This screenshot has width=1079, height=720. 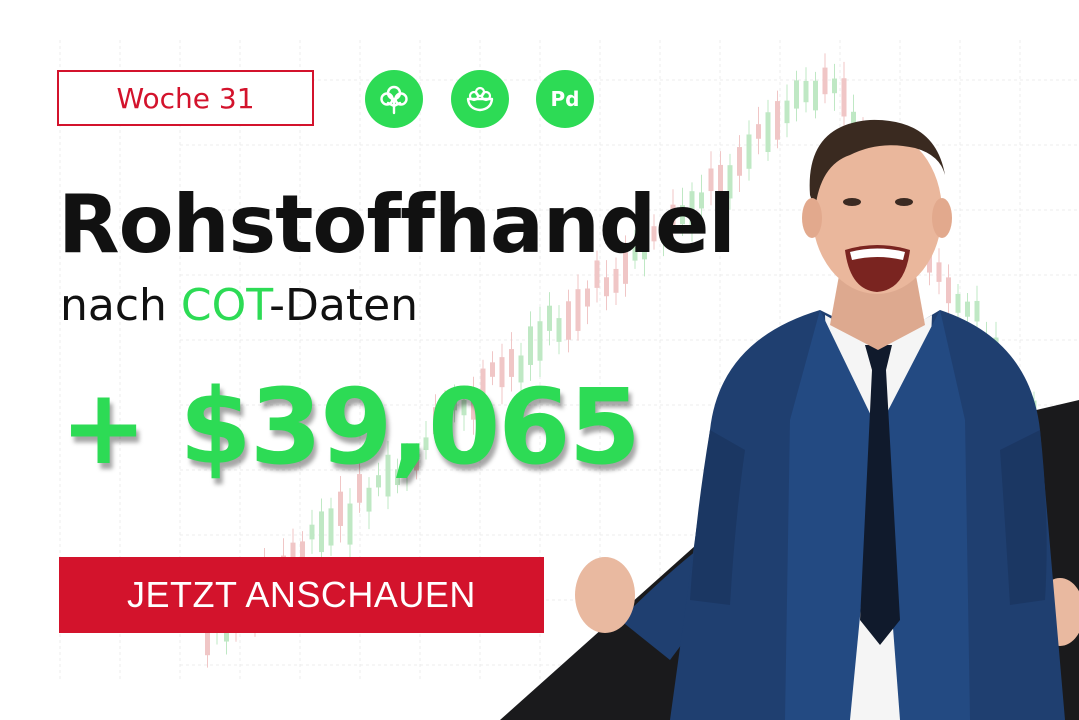 I want to click on headline-subtitle: nach COT-Daten, so click(x=239, y=306).